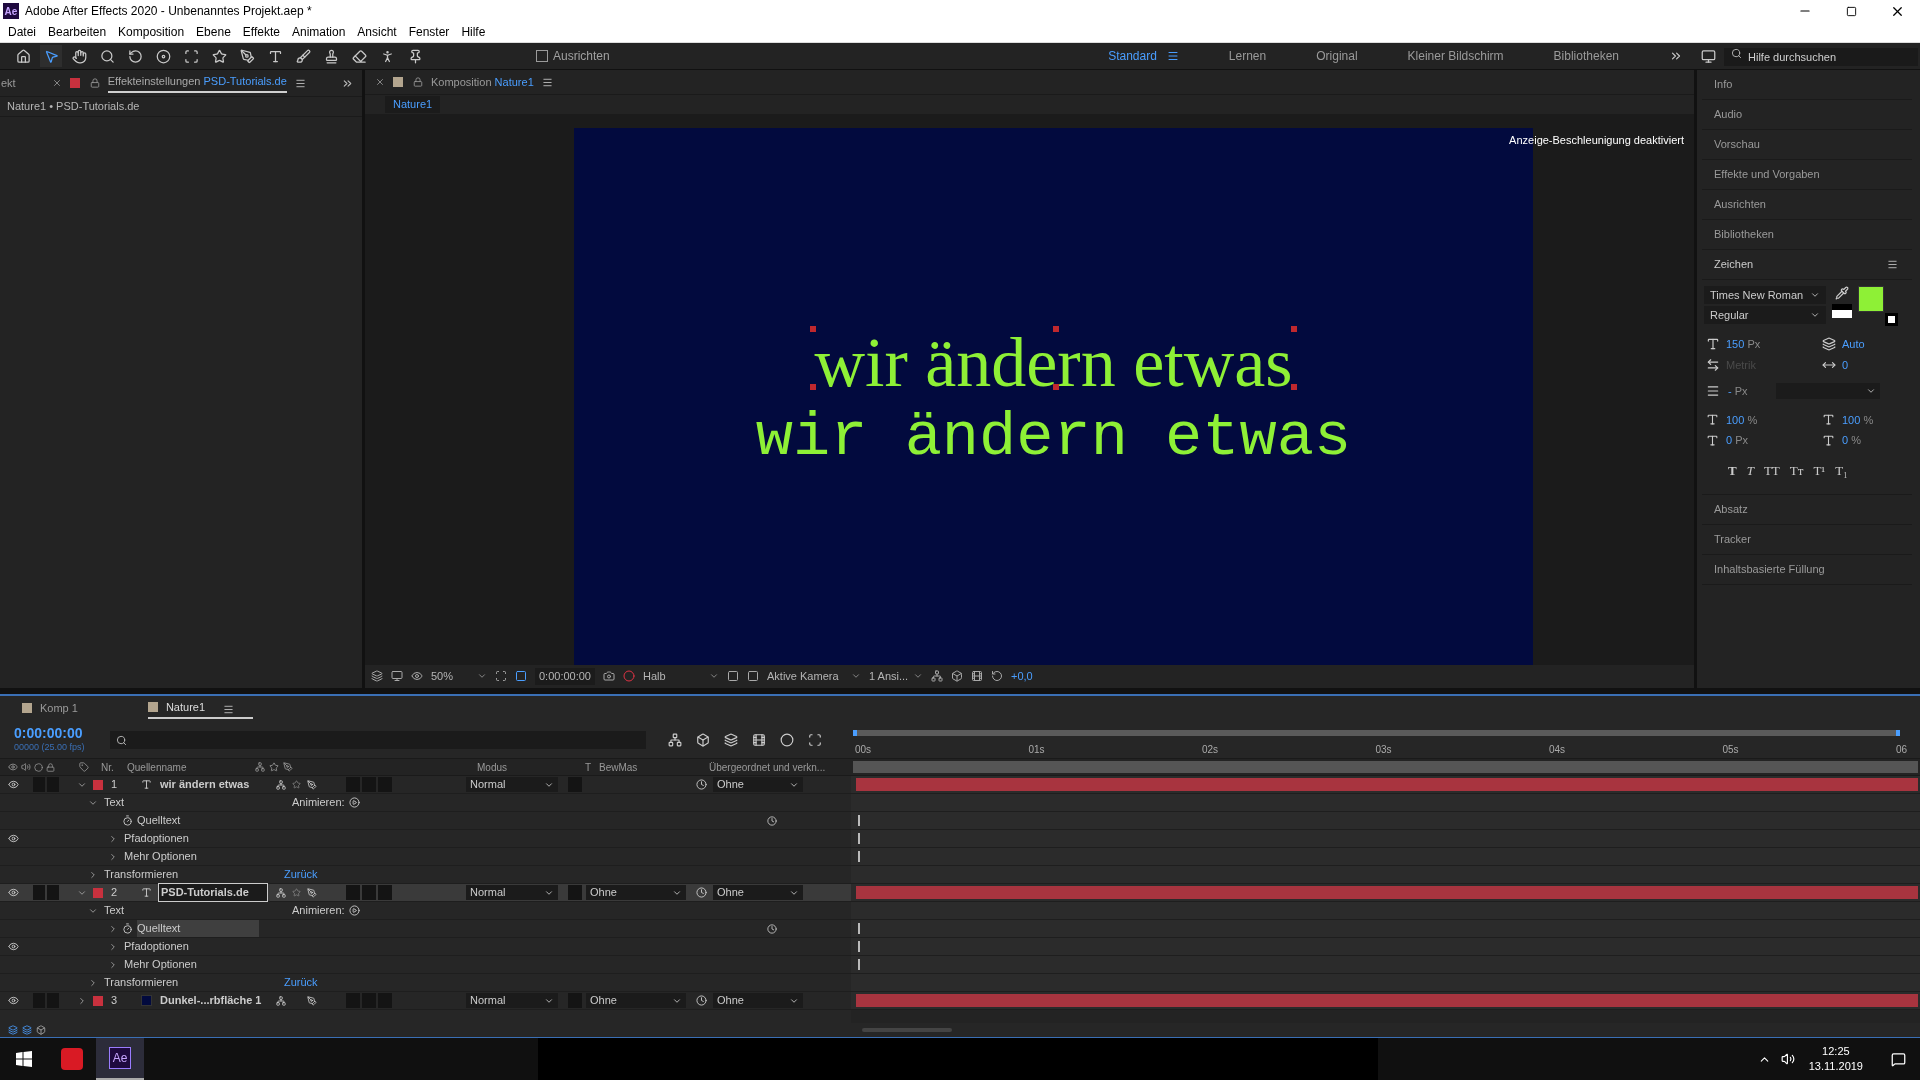 The height and width of the screenshot is (1080, 1920). I want to click on camera-dropdown: Aktive Kamera, so click(814, 676).